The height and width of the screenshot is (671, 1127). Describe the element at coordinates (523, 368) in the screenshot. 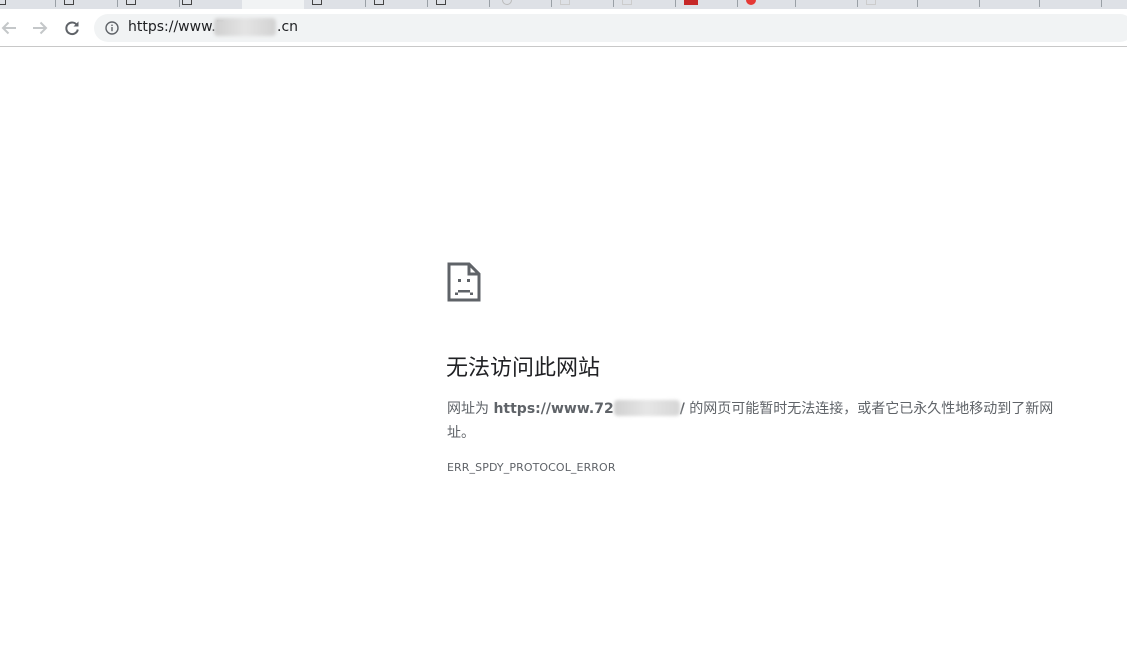

I see `error-title: 无法访问此网站` at that location.